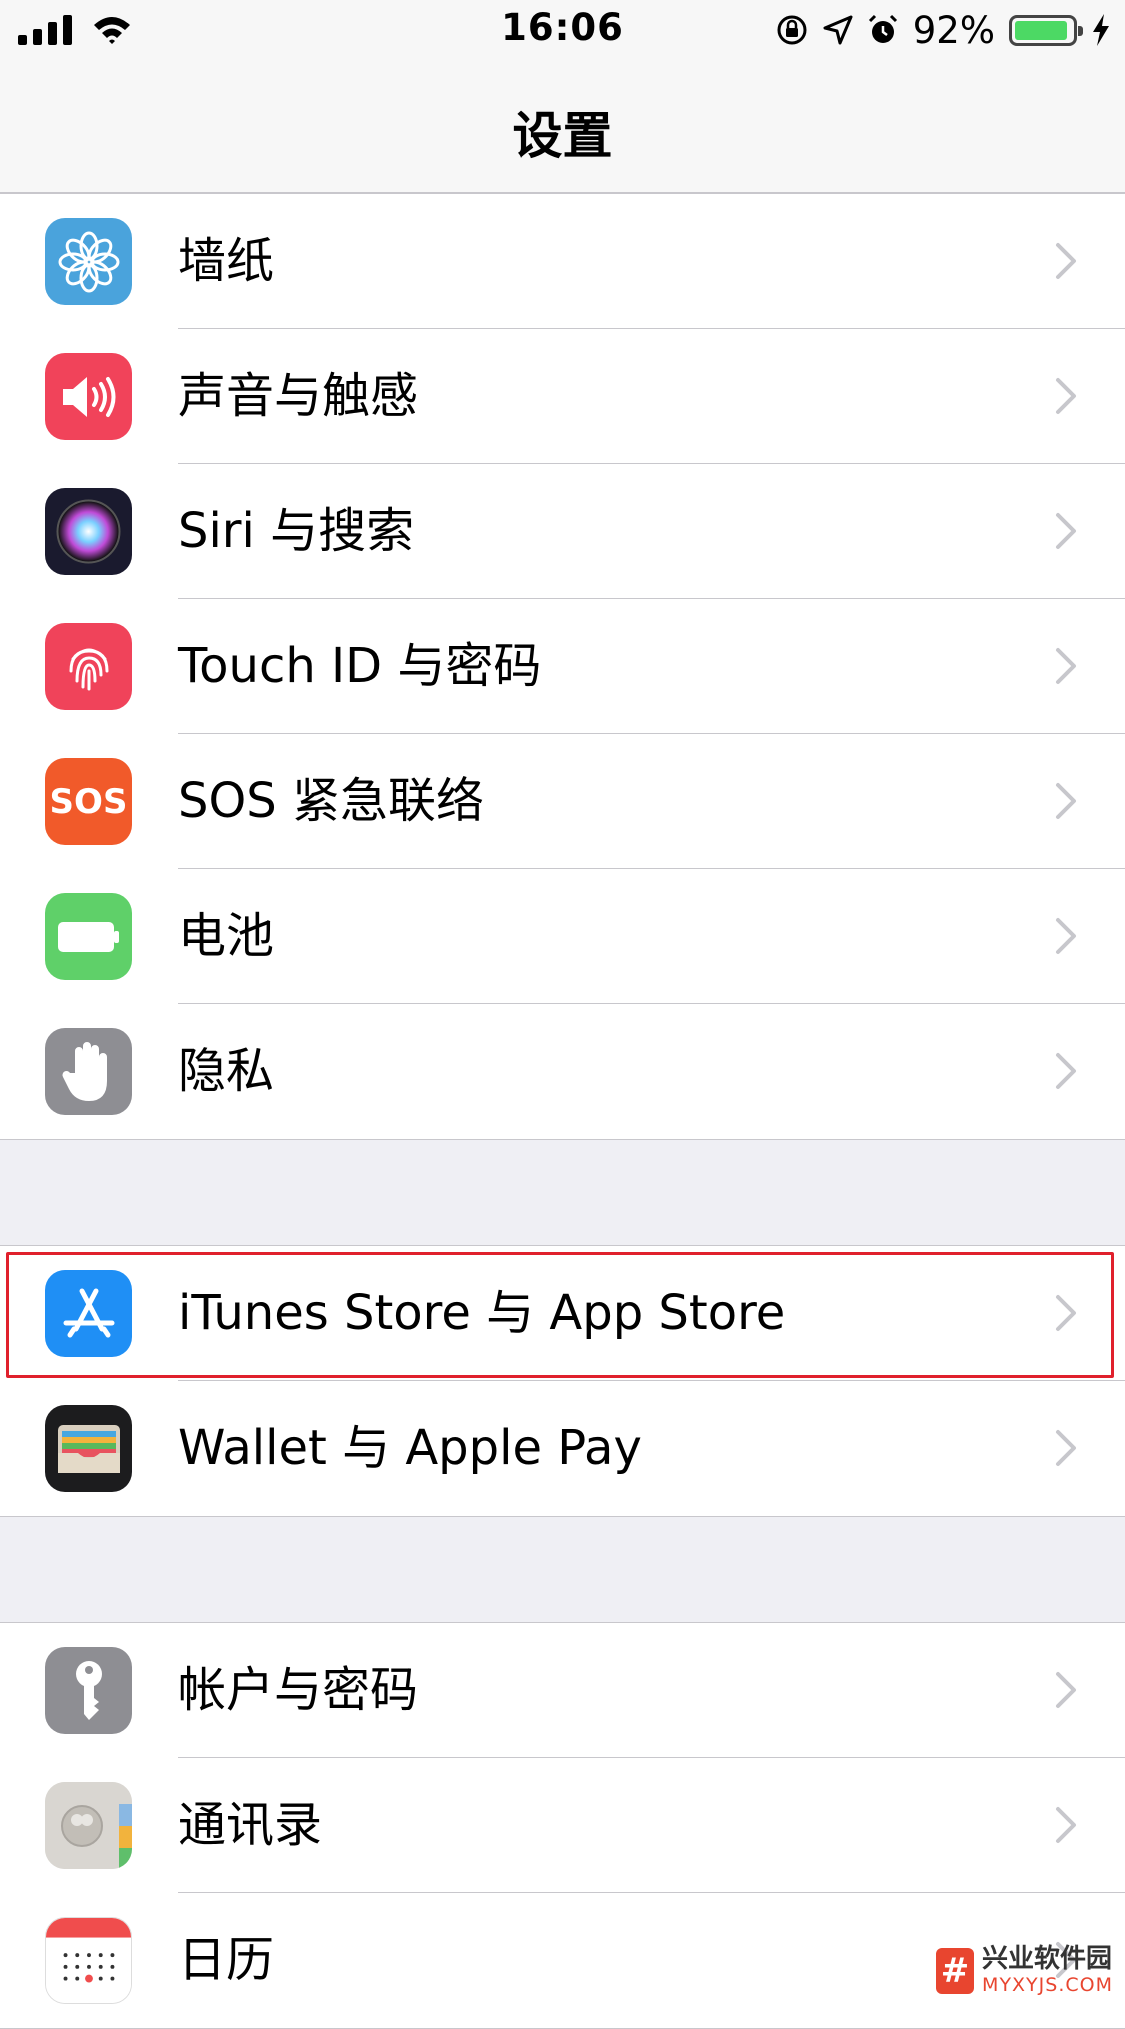 The image size is (1125, 2029). I want to click on settings-row-label: 电池, so click(226, 936).